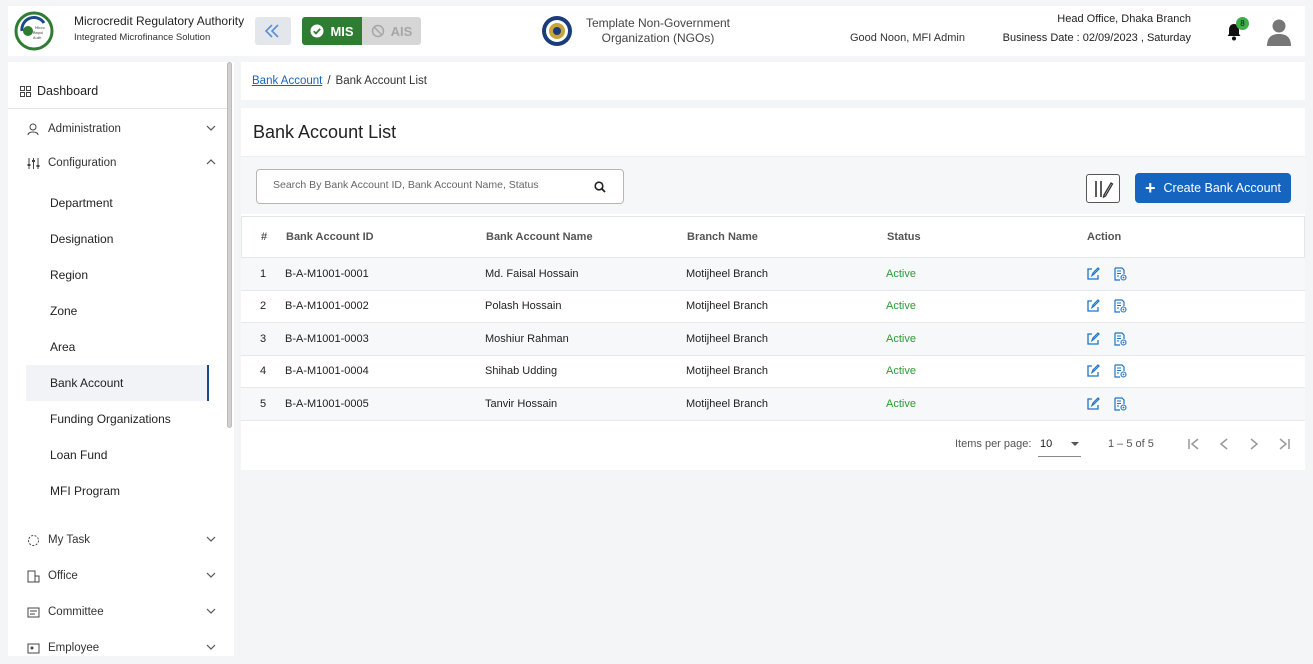  What do you see at coordinates (521, 403) in the screenshot?
I see `bank-account-name: Tanvir Hossain` at bounding box center [521, 403].